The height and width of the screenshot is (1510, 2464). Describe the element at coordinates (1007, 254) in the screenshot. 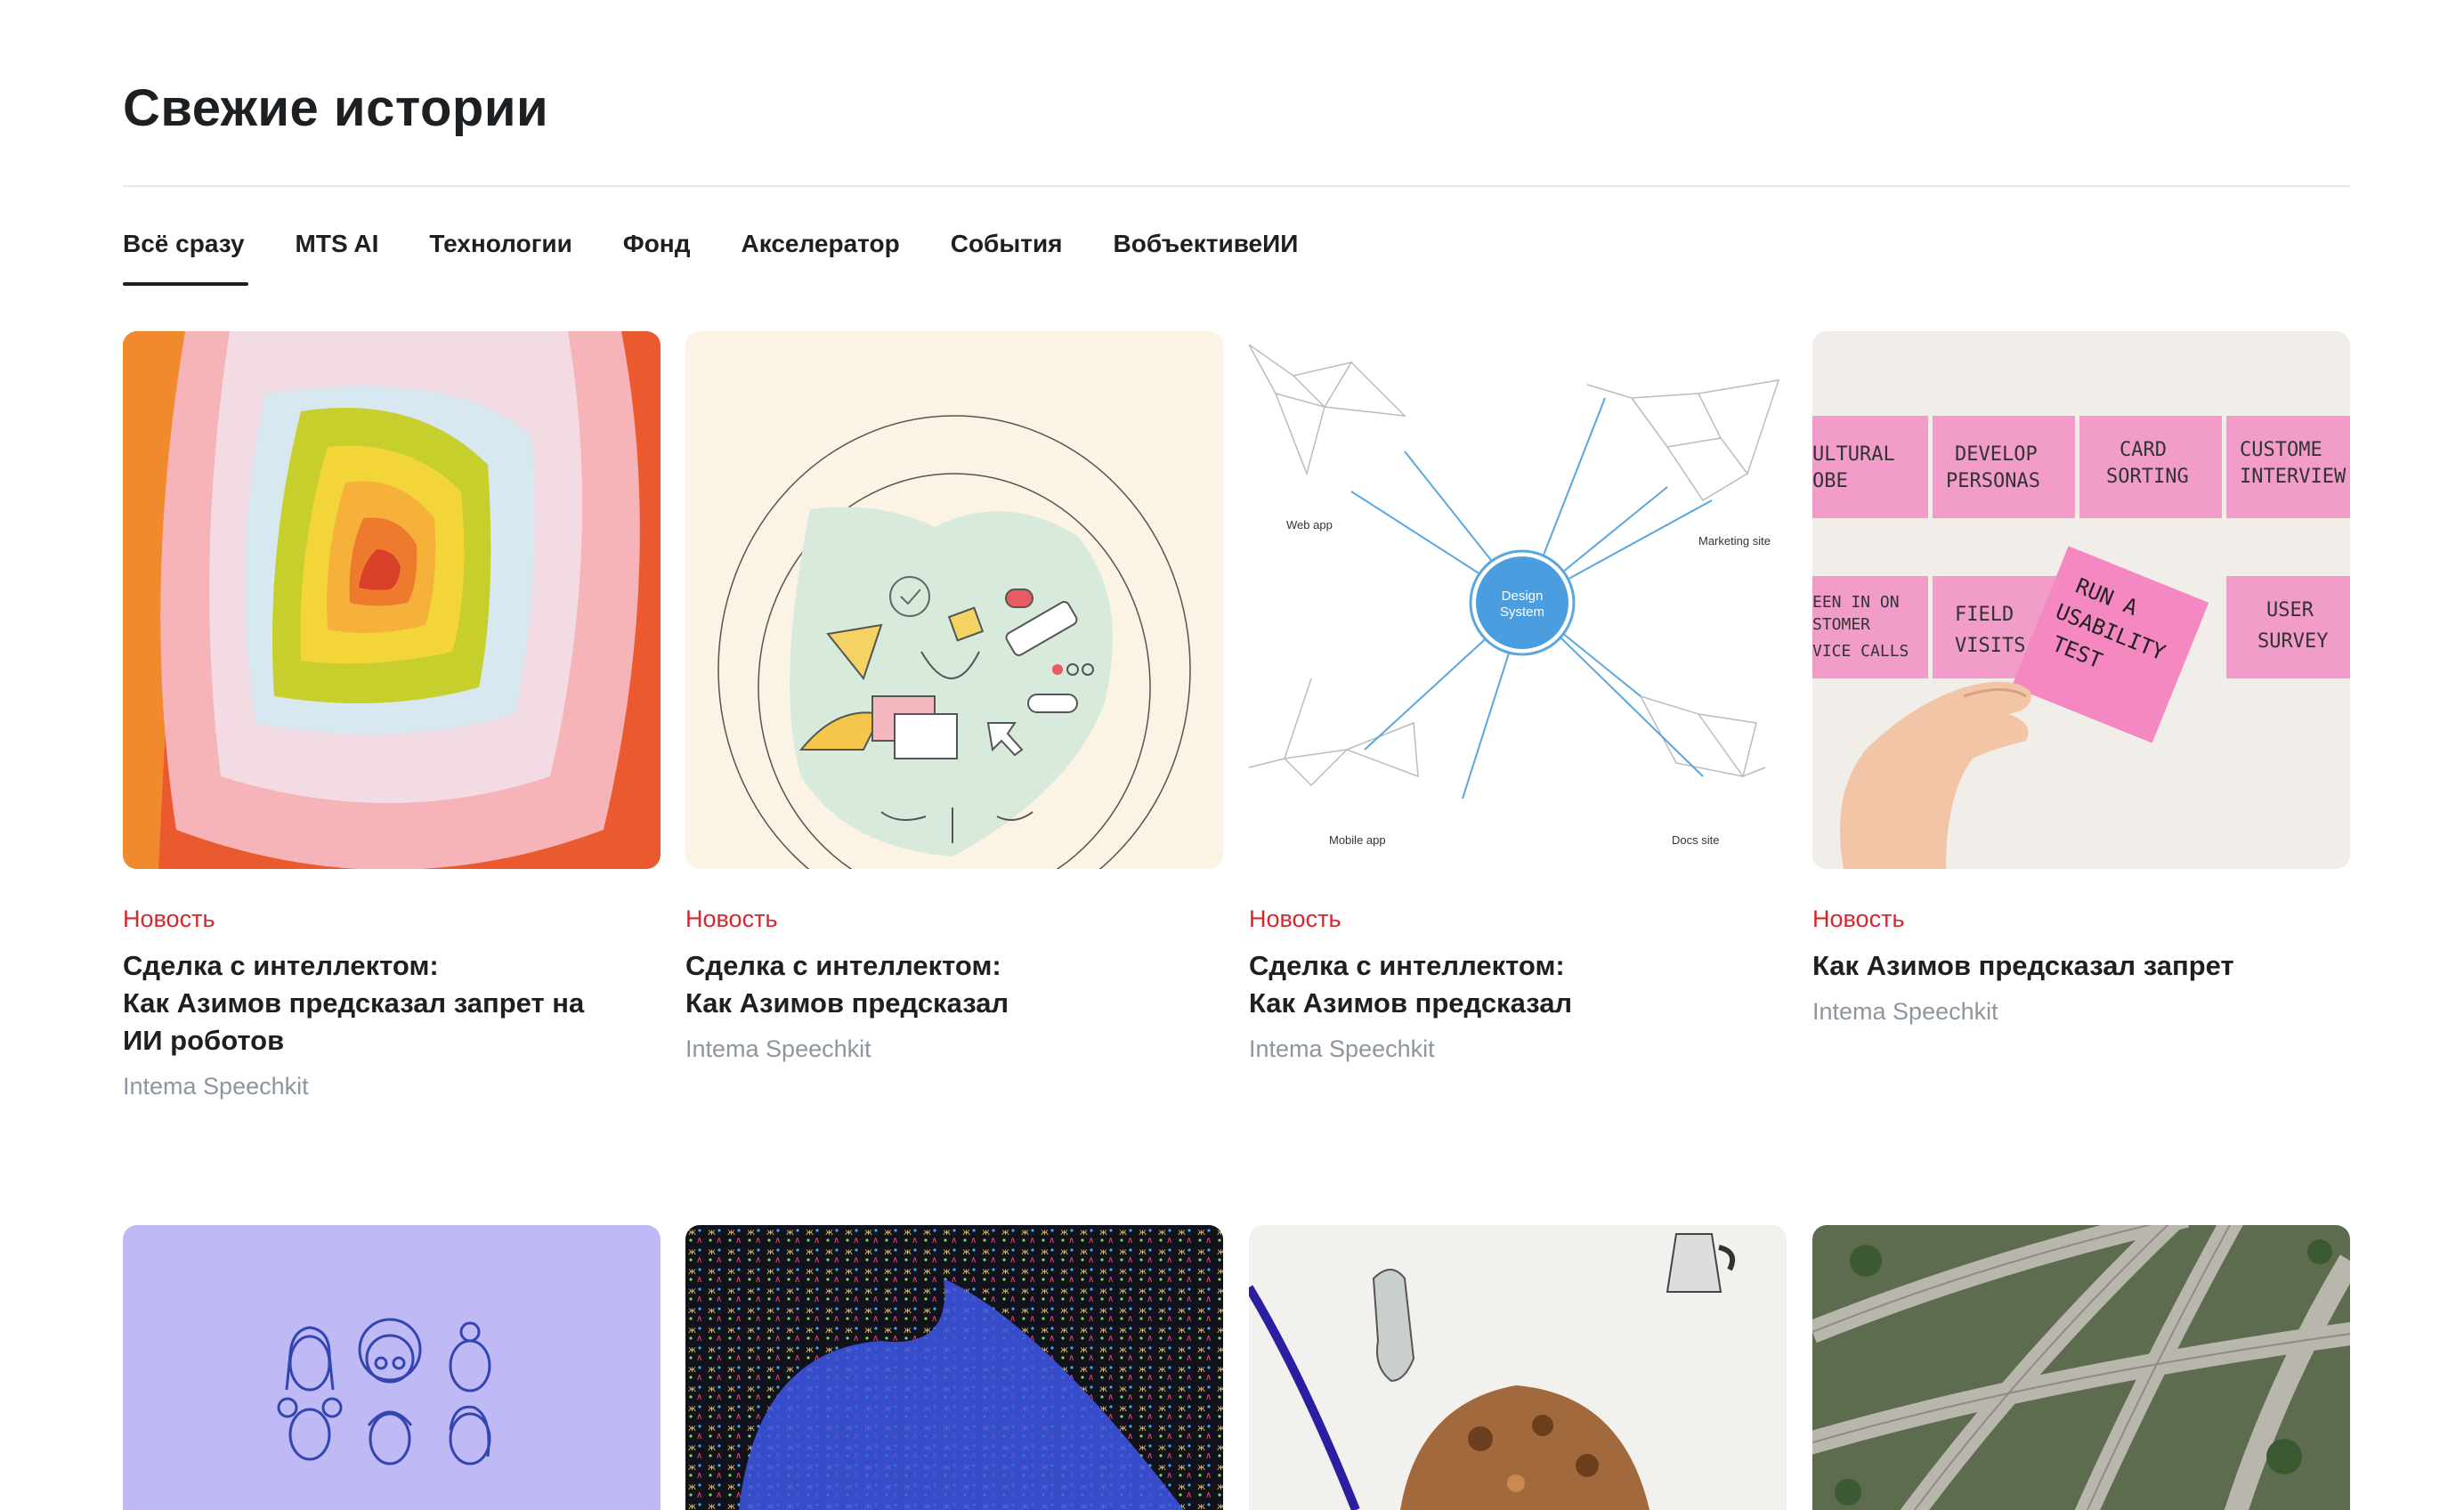

I see `tab-events: События` at that location.